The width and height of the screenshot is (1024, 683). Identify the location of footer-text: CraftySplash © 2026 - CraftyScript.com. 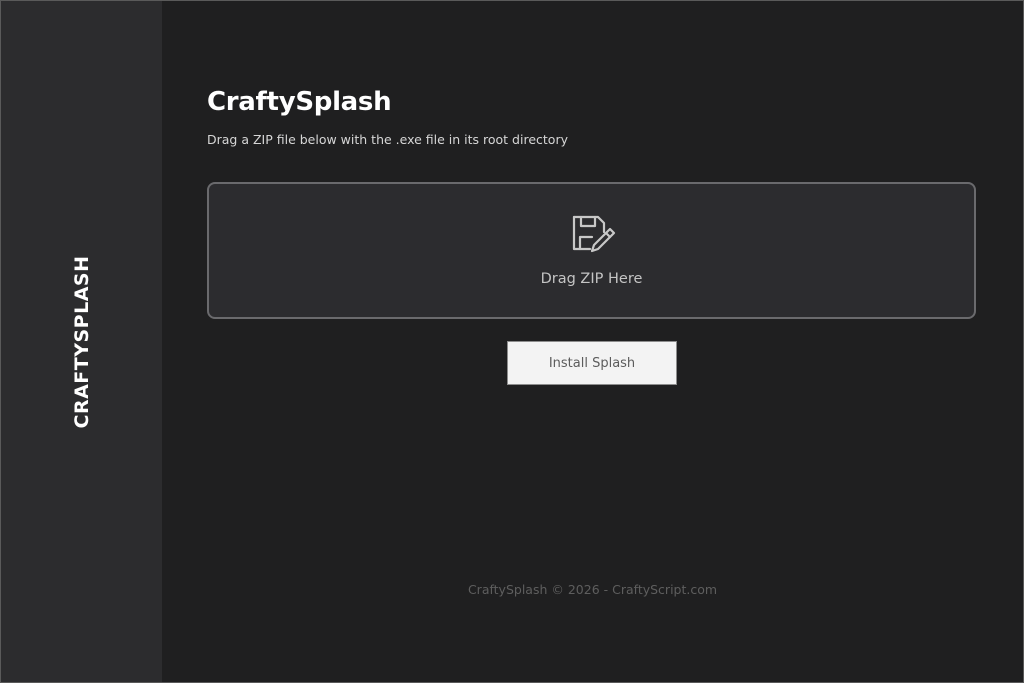
(592, 589).